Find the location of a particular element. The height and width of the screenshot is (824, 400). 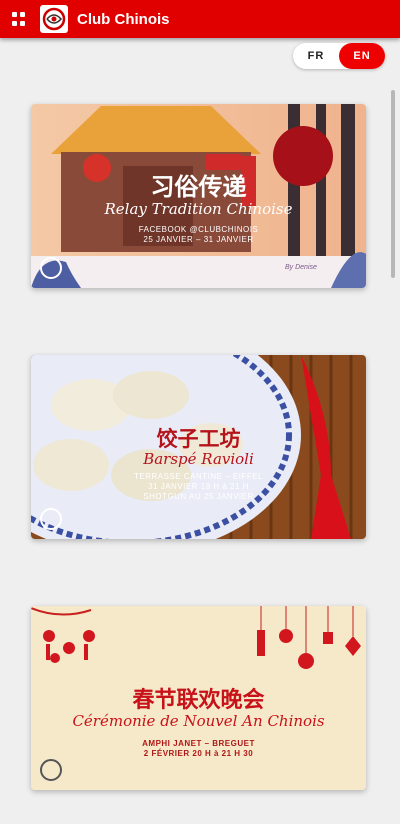

signature: By Denise is located at coordinates (301, 267).